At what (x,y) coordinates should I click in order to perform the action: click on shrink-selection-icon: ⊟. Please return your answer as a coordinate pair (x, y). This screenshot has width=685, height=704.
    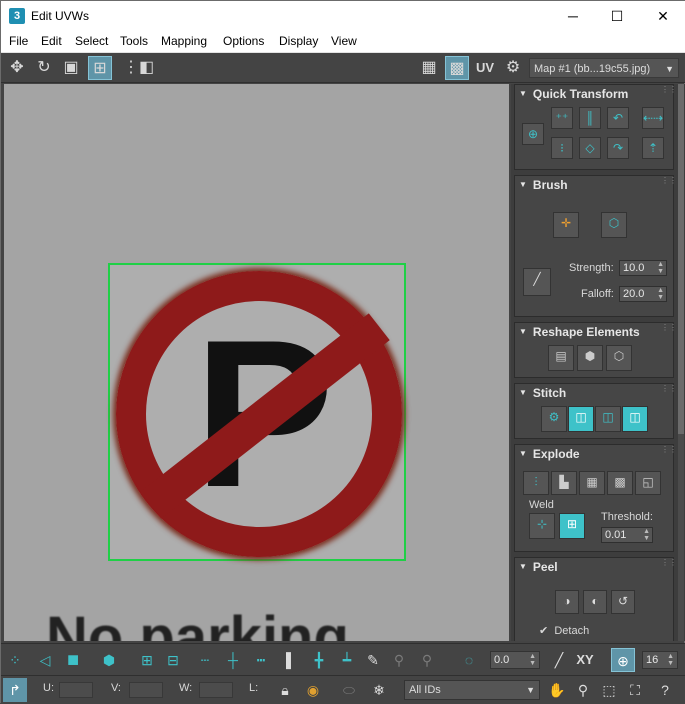
    Looking at the image, I should click on (173, 660).